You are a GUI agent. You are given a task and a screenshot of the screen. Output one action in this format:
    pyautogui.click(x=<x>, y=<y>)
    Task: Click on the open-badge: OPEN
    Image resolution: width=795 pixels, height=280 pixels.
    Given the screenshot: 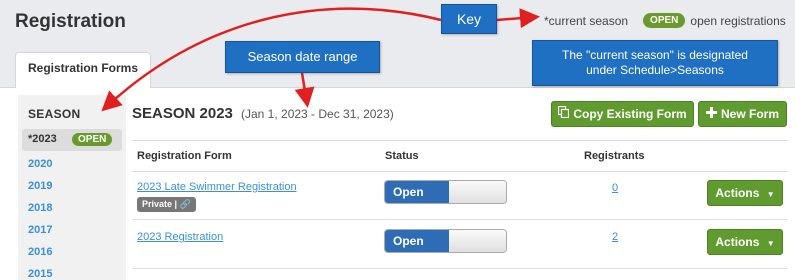 What is the action you would take?
    pyautogui.click(x=92, y=139)
    